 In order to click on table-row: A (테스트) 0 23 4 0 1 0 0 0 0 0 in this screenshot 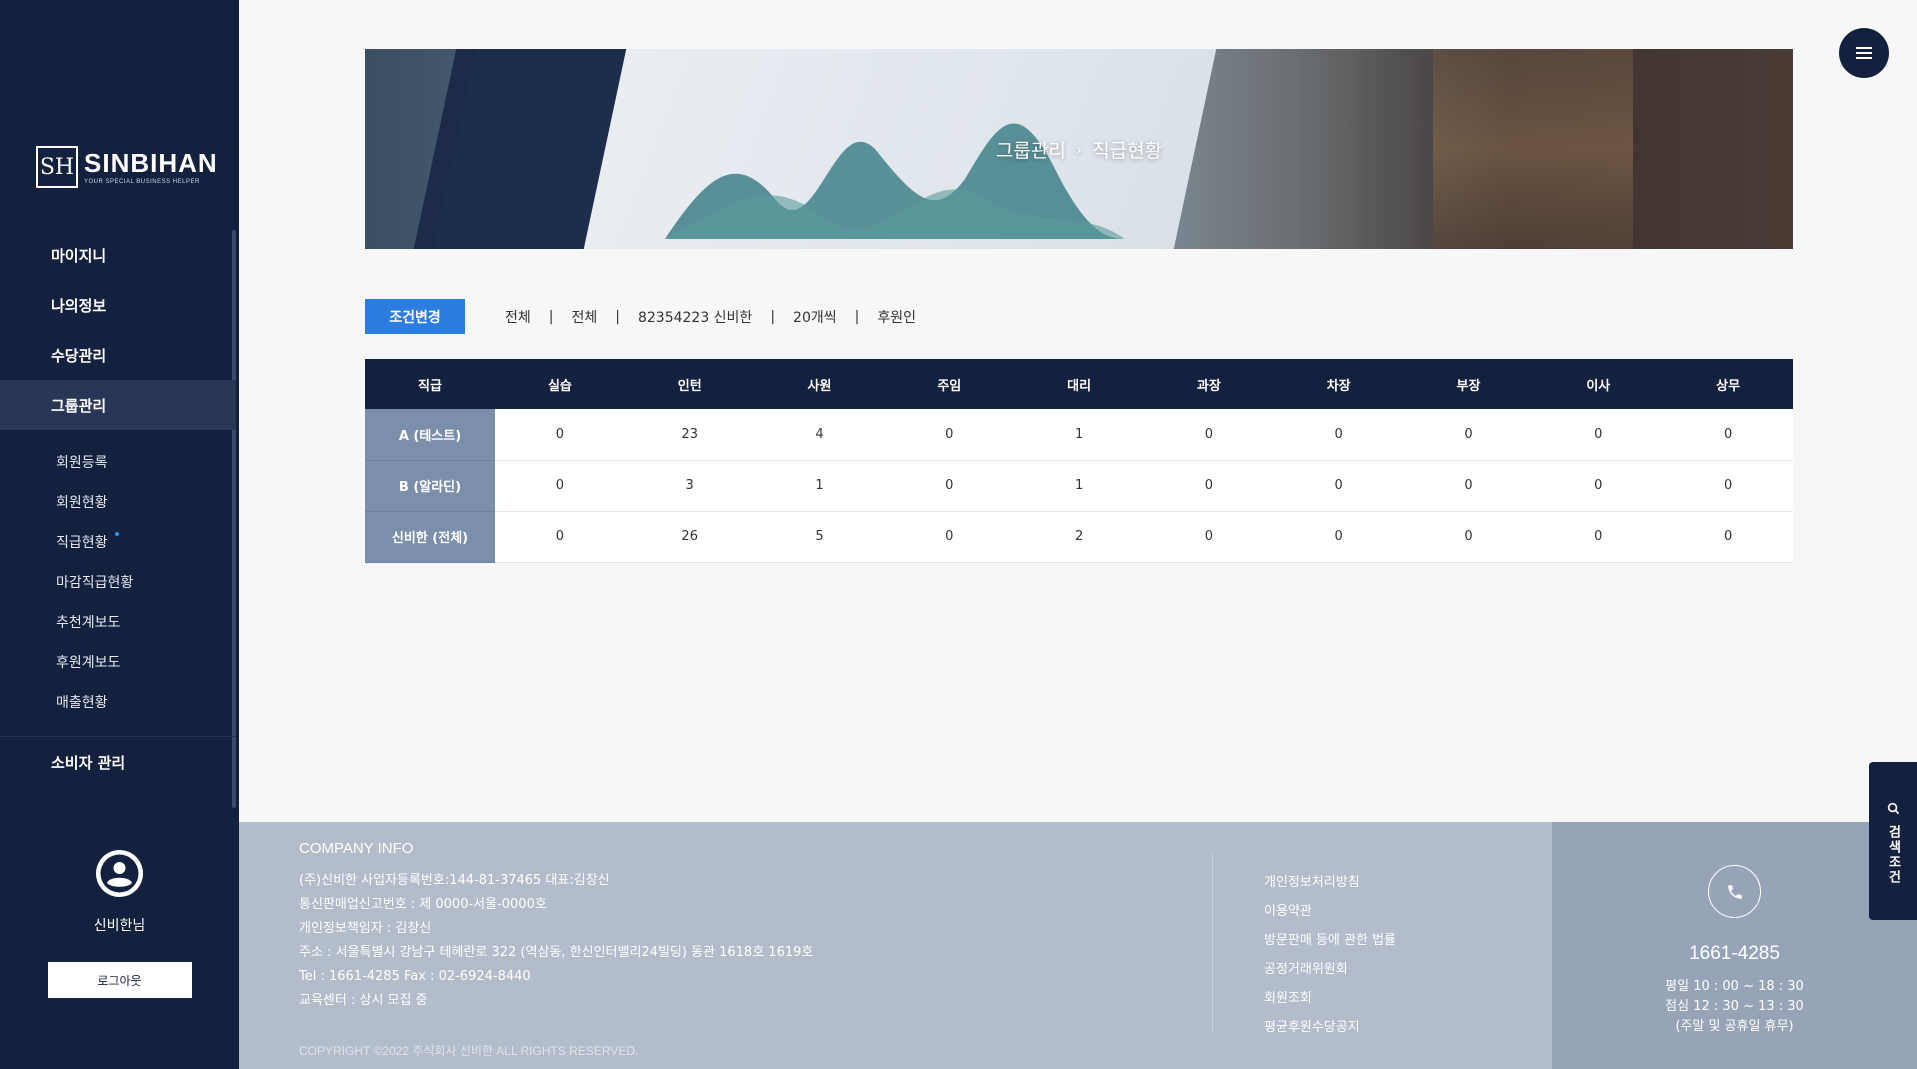, I will do `click(1079, 435)`.